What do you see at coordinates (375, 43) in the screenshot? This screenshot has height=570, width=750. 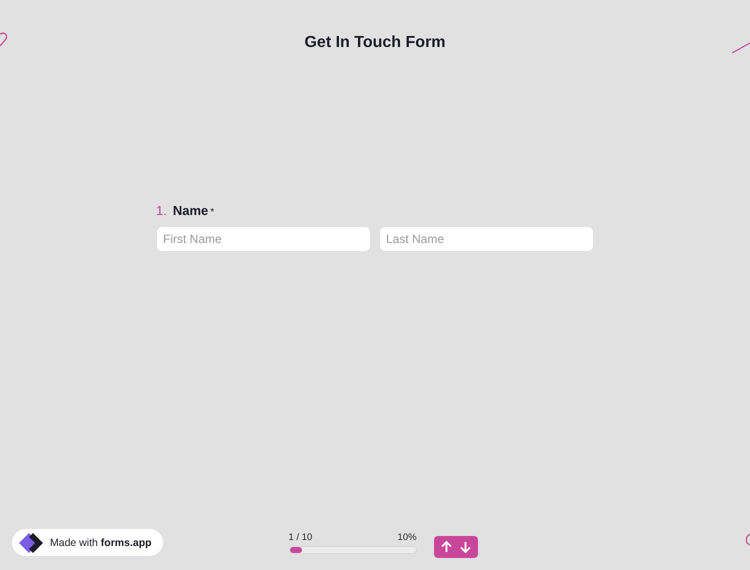 I see `form-title: Get In Touch Form` at bounding box center [375, 43].